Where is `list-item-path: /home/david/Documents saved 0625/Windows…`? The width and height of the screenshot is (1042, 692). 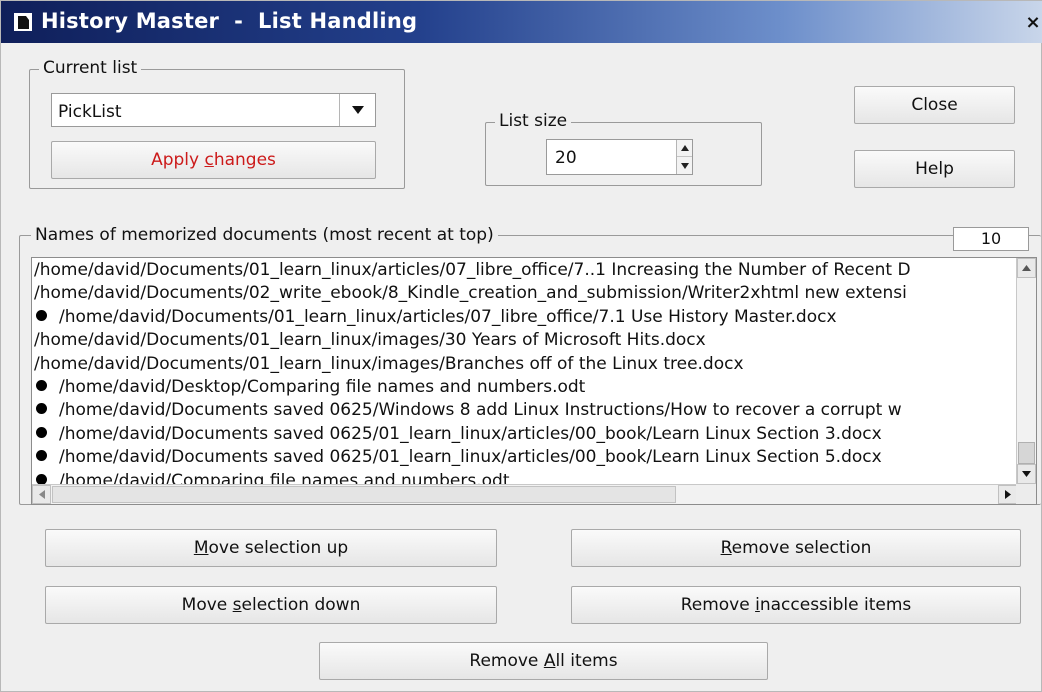
list-item-path: /home/david/Documents saved 0625/Windows… is located at coordinates (480, 410).